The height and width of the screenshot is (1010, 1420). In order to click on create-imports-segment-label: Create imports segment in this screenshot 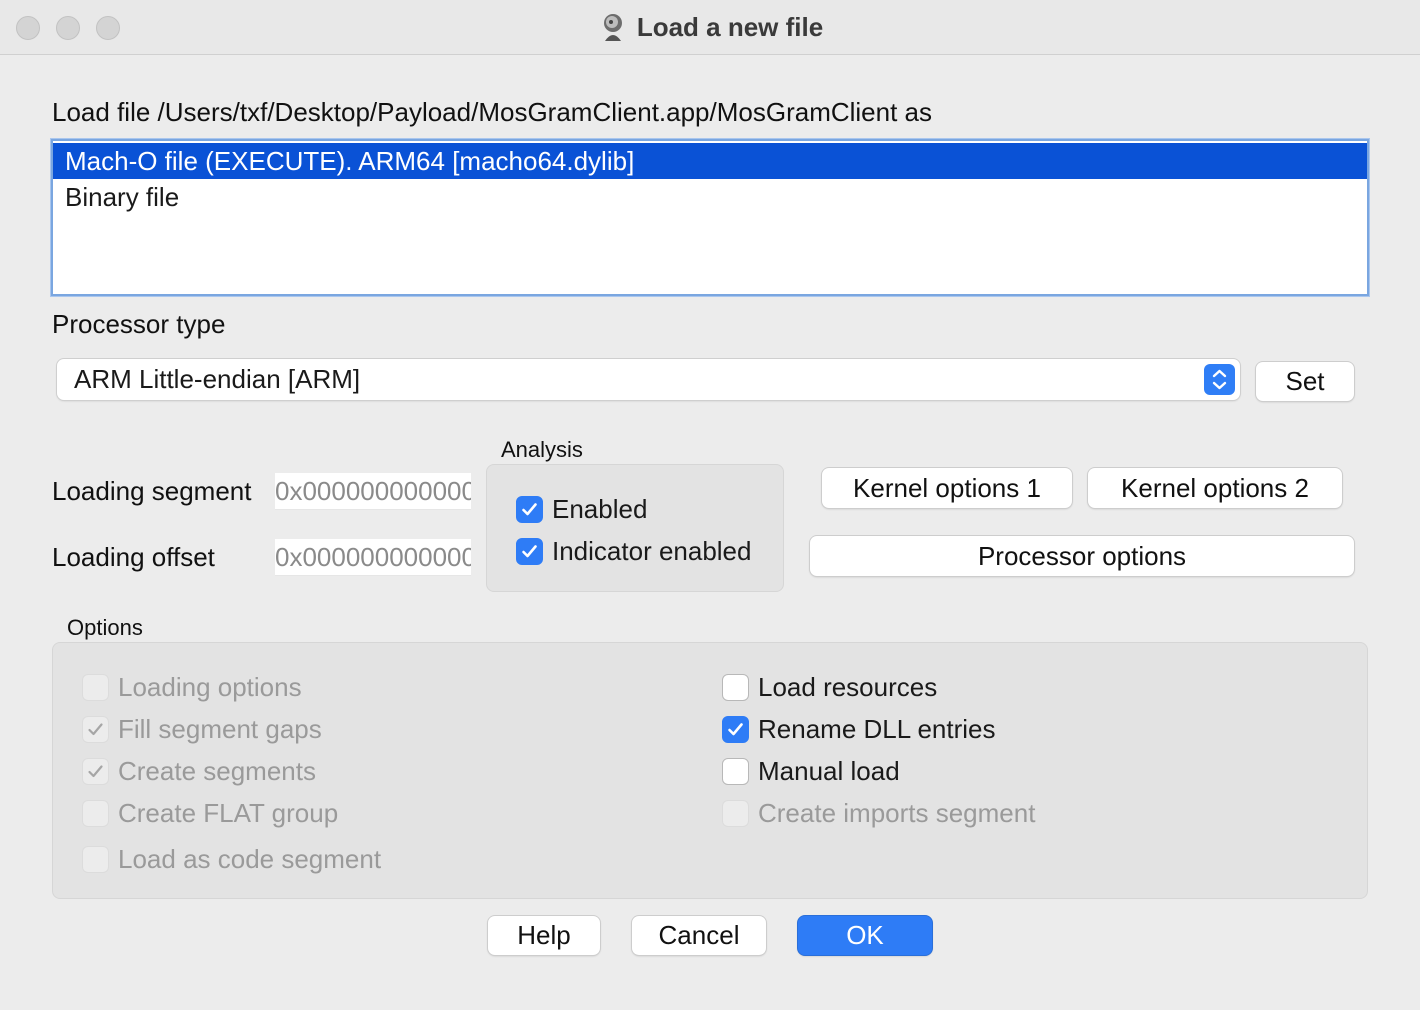, I will do `click(897, 812)`.